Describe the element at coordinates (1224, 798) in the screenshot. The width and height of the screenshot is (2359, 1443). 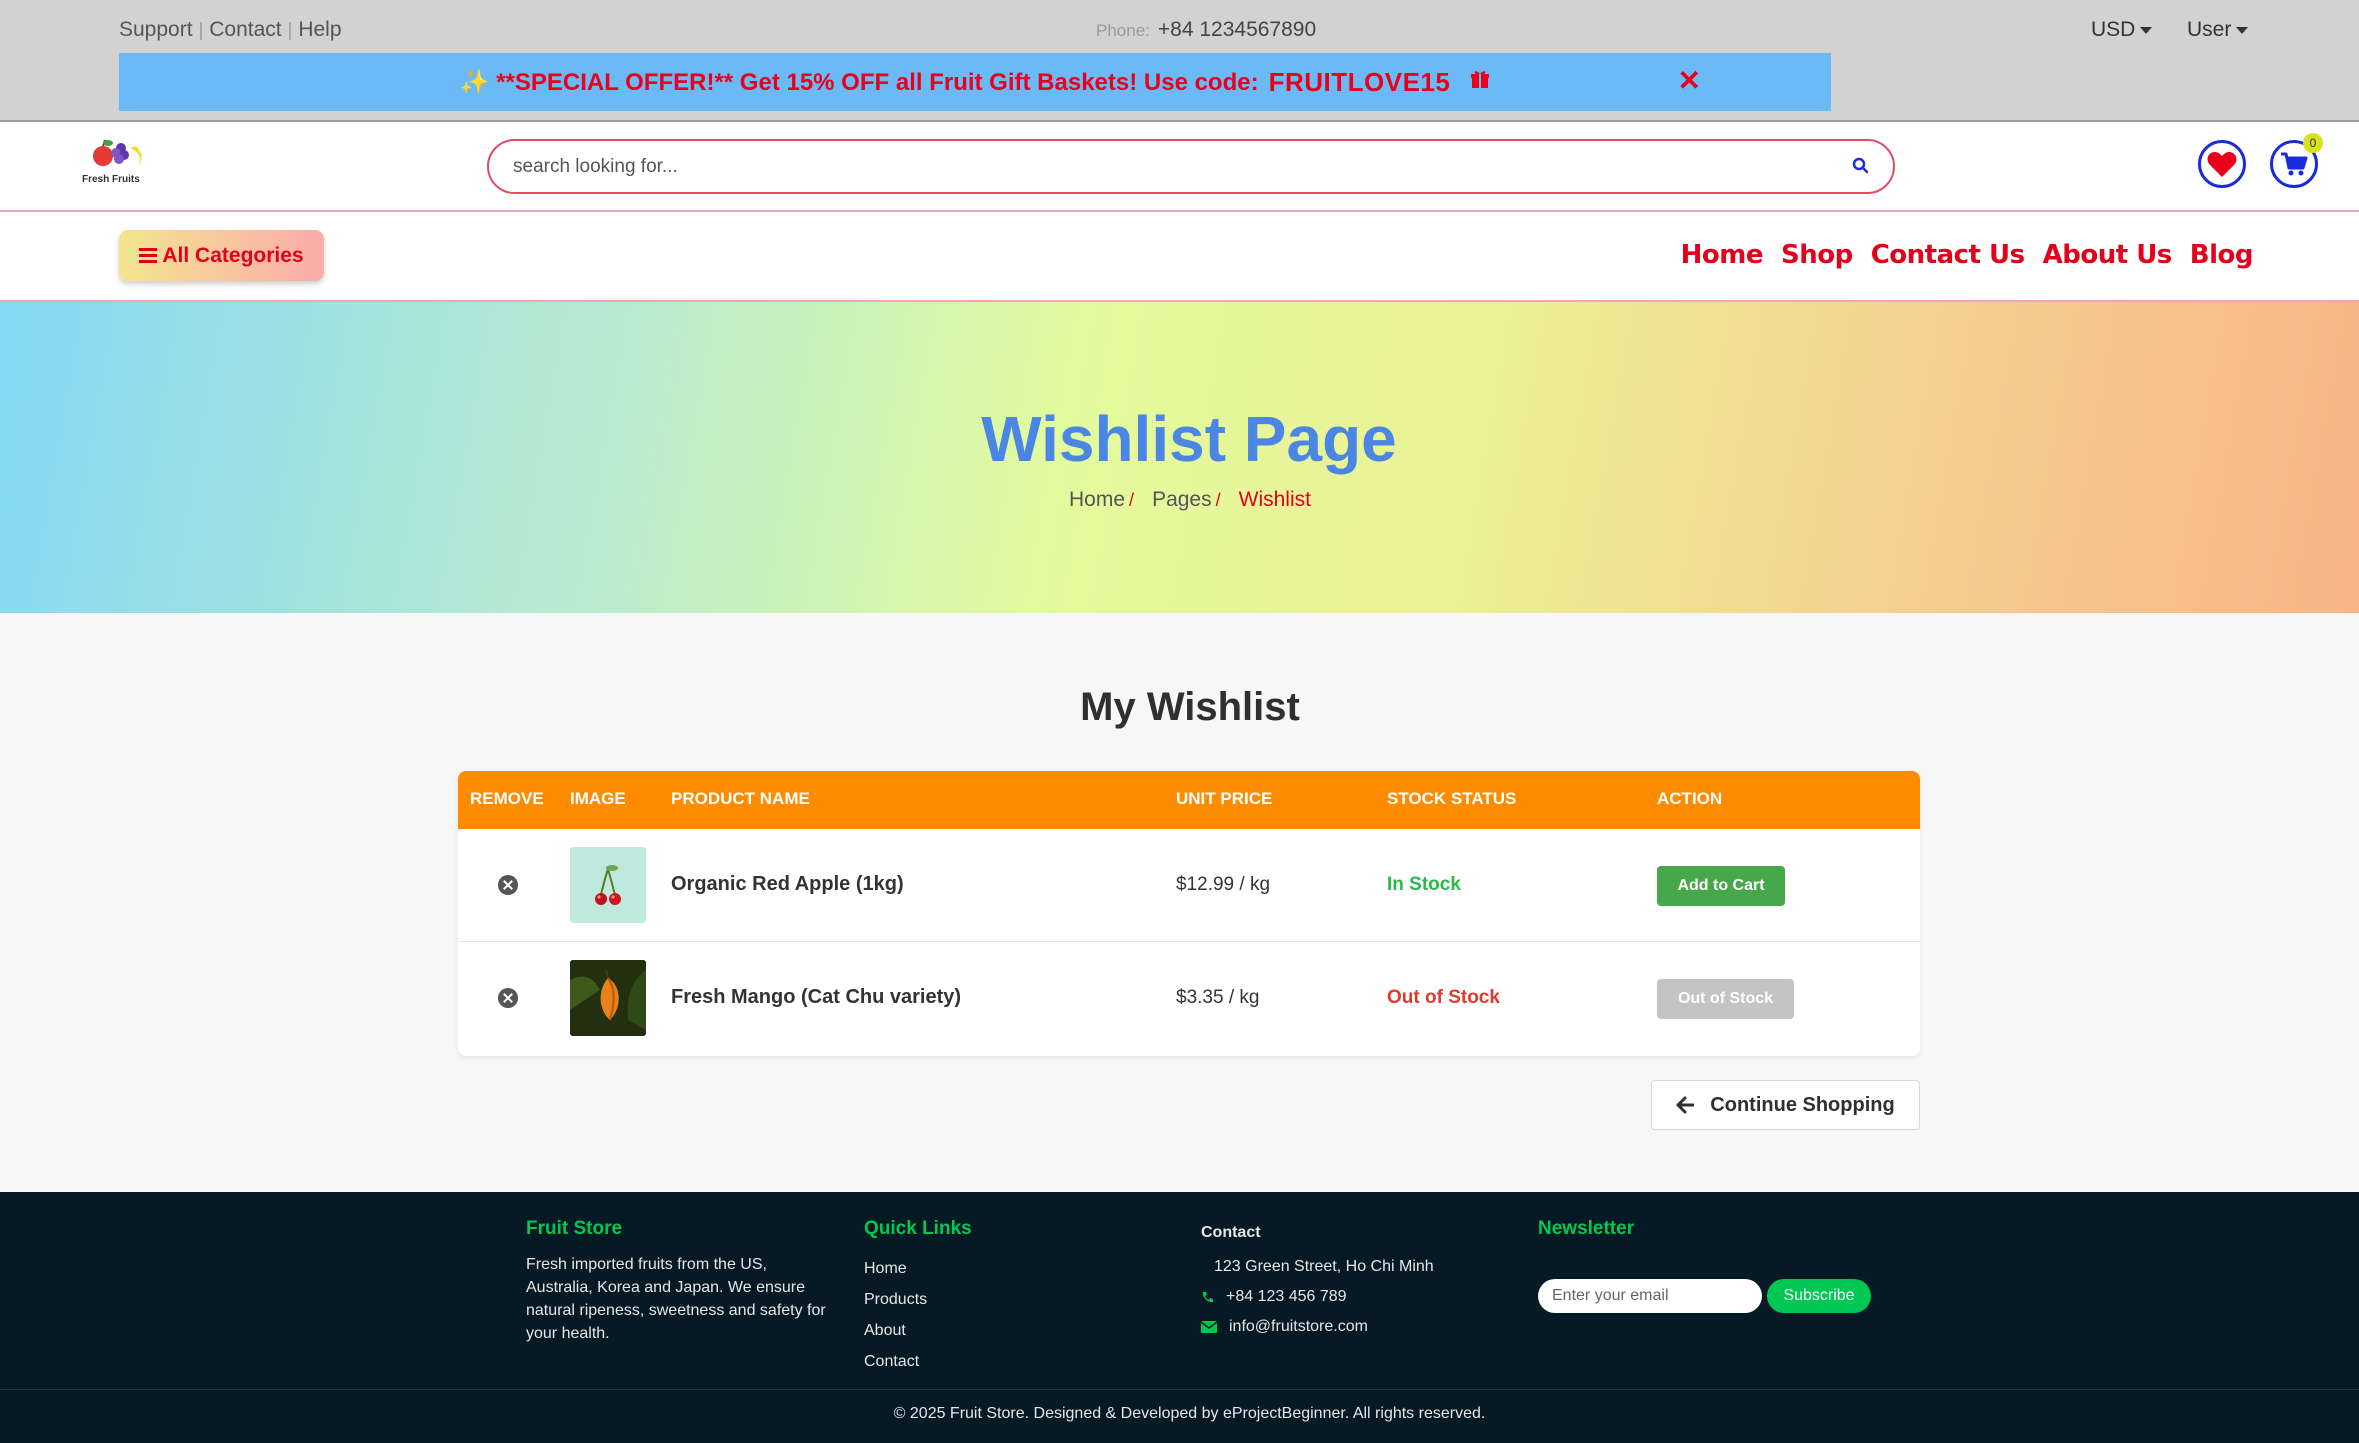
I see `col-unit-price: UNIT PRICE` at that location.